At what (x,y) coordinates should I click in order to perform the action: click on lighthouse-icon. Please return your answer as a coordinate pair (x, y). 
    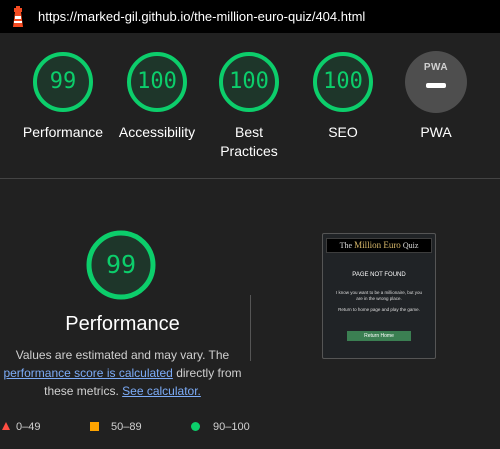
    Looking at the image, I should click on (18, 16).